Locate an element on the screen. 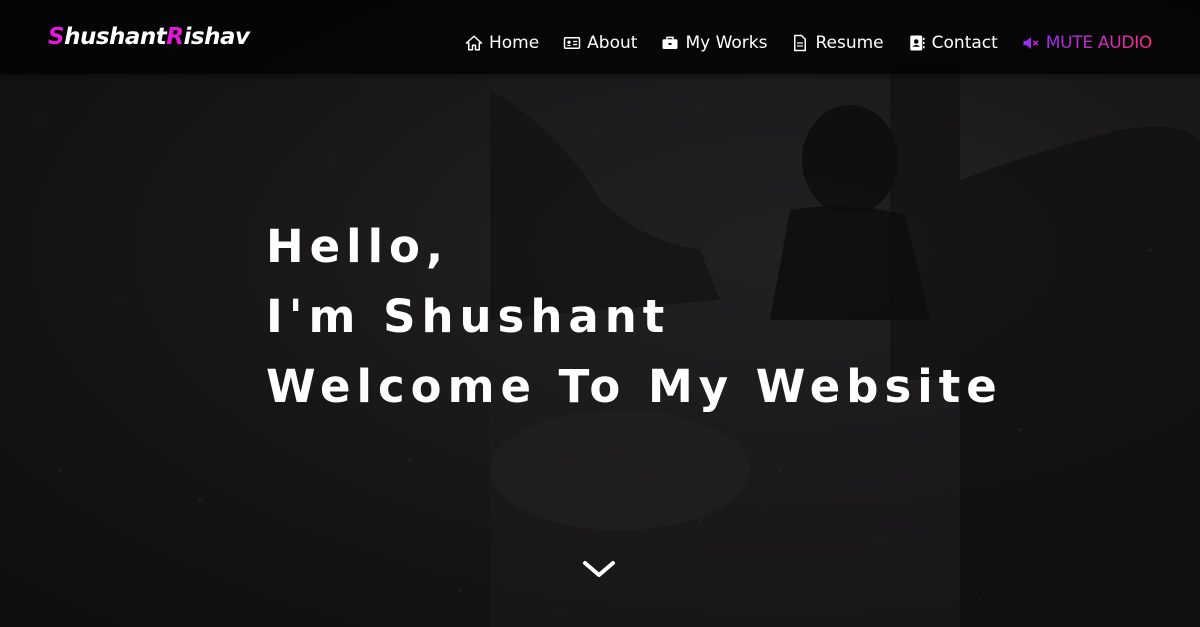  logo-first-rest: hushant is located at coordinates (115, 37).